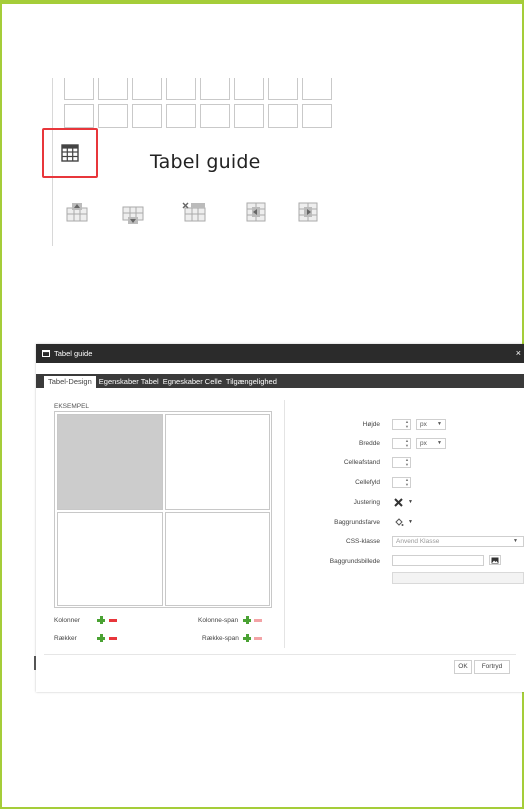 The width and height of the screenshot is (524, 809). What do you see at coordinates (423, 424) in the screenshot?
I see `height-unit-value: px` at bounding box center [423, 424].